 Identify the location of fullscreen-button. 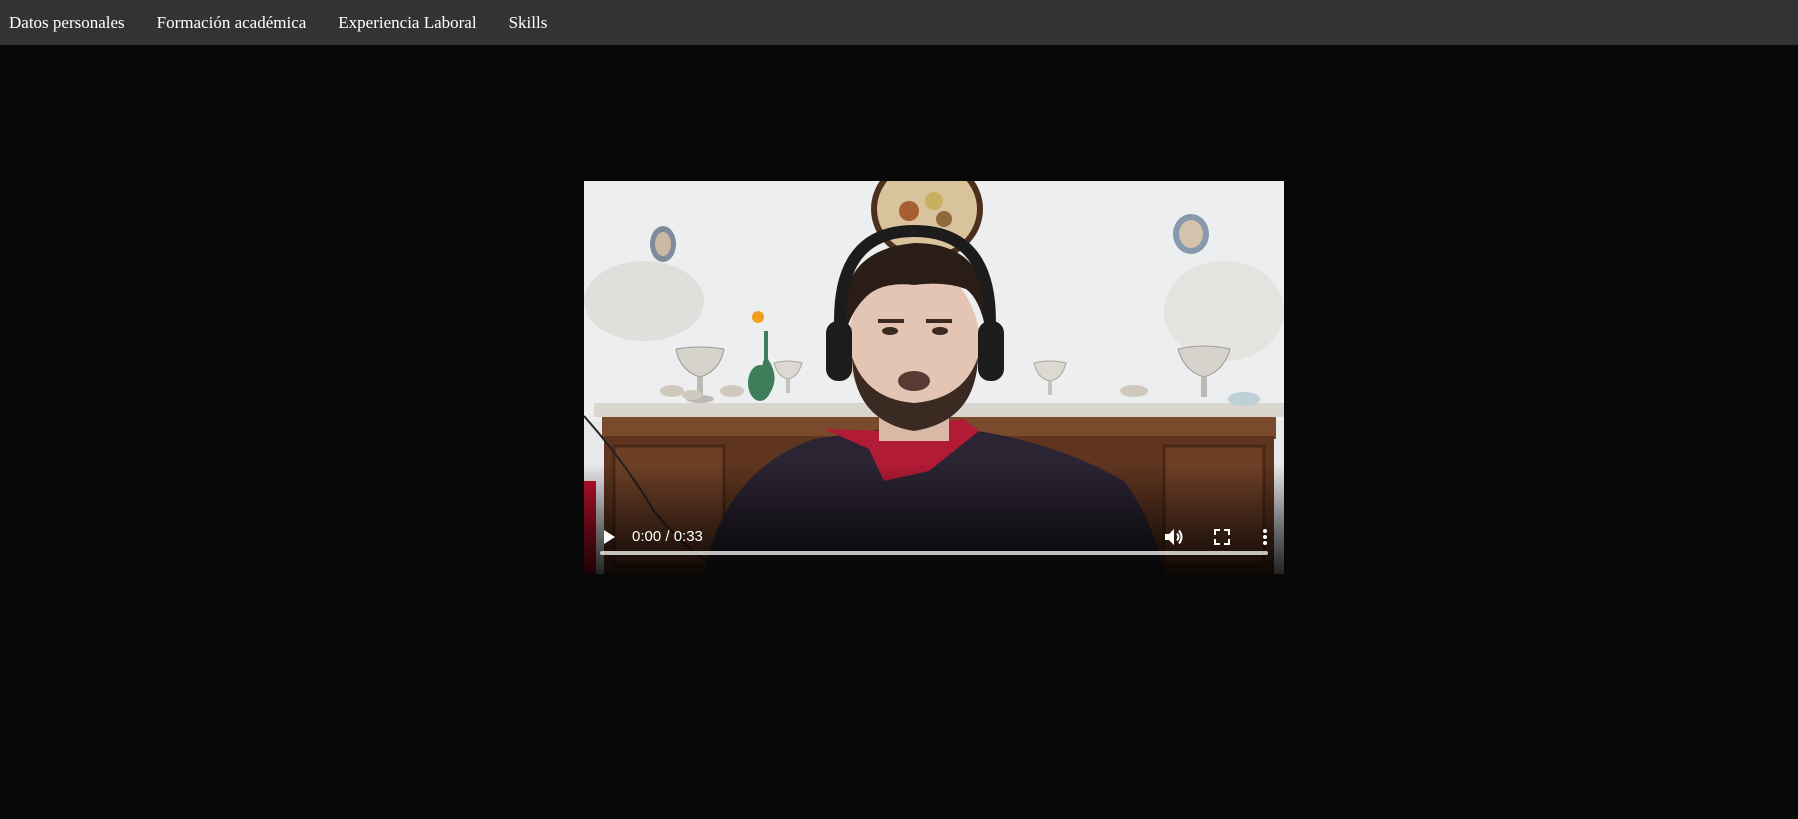
(1222, 537).